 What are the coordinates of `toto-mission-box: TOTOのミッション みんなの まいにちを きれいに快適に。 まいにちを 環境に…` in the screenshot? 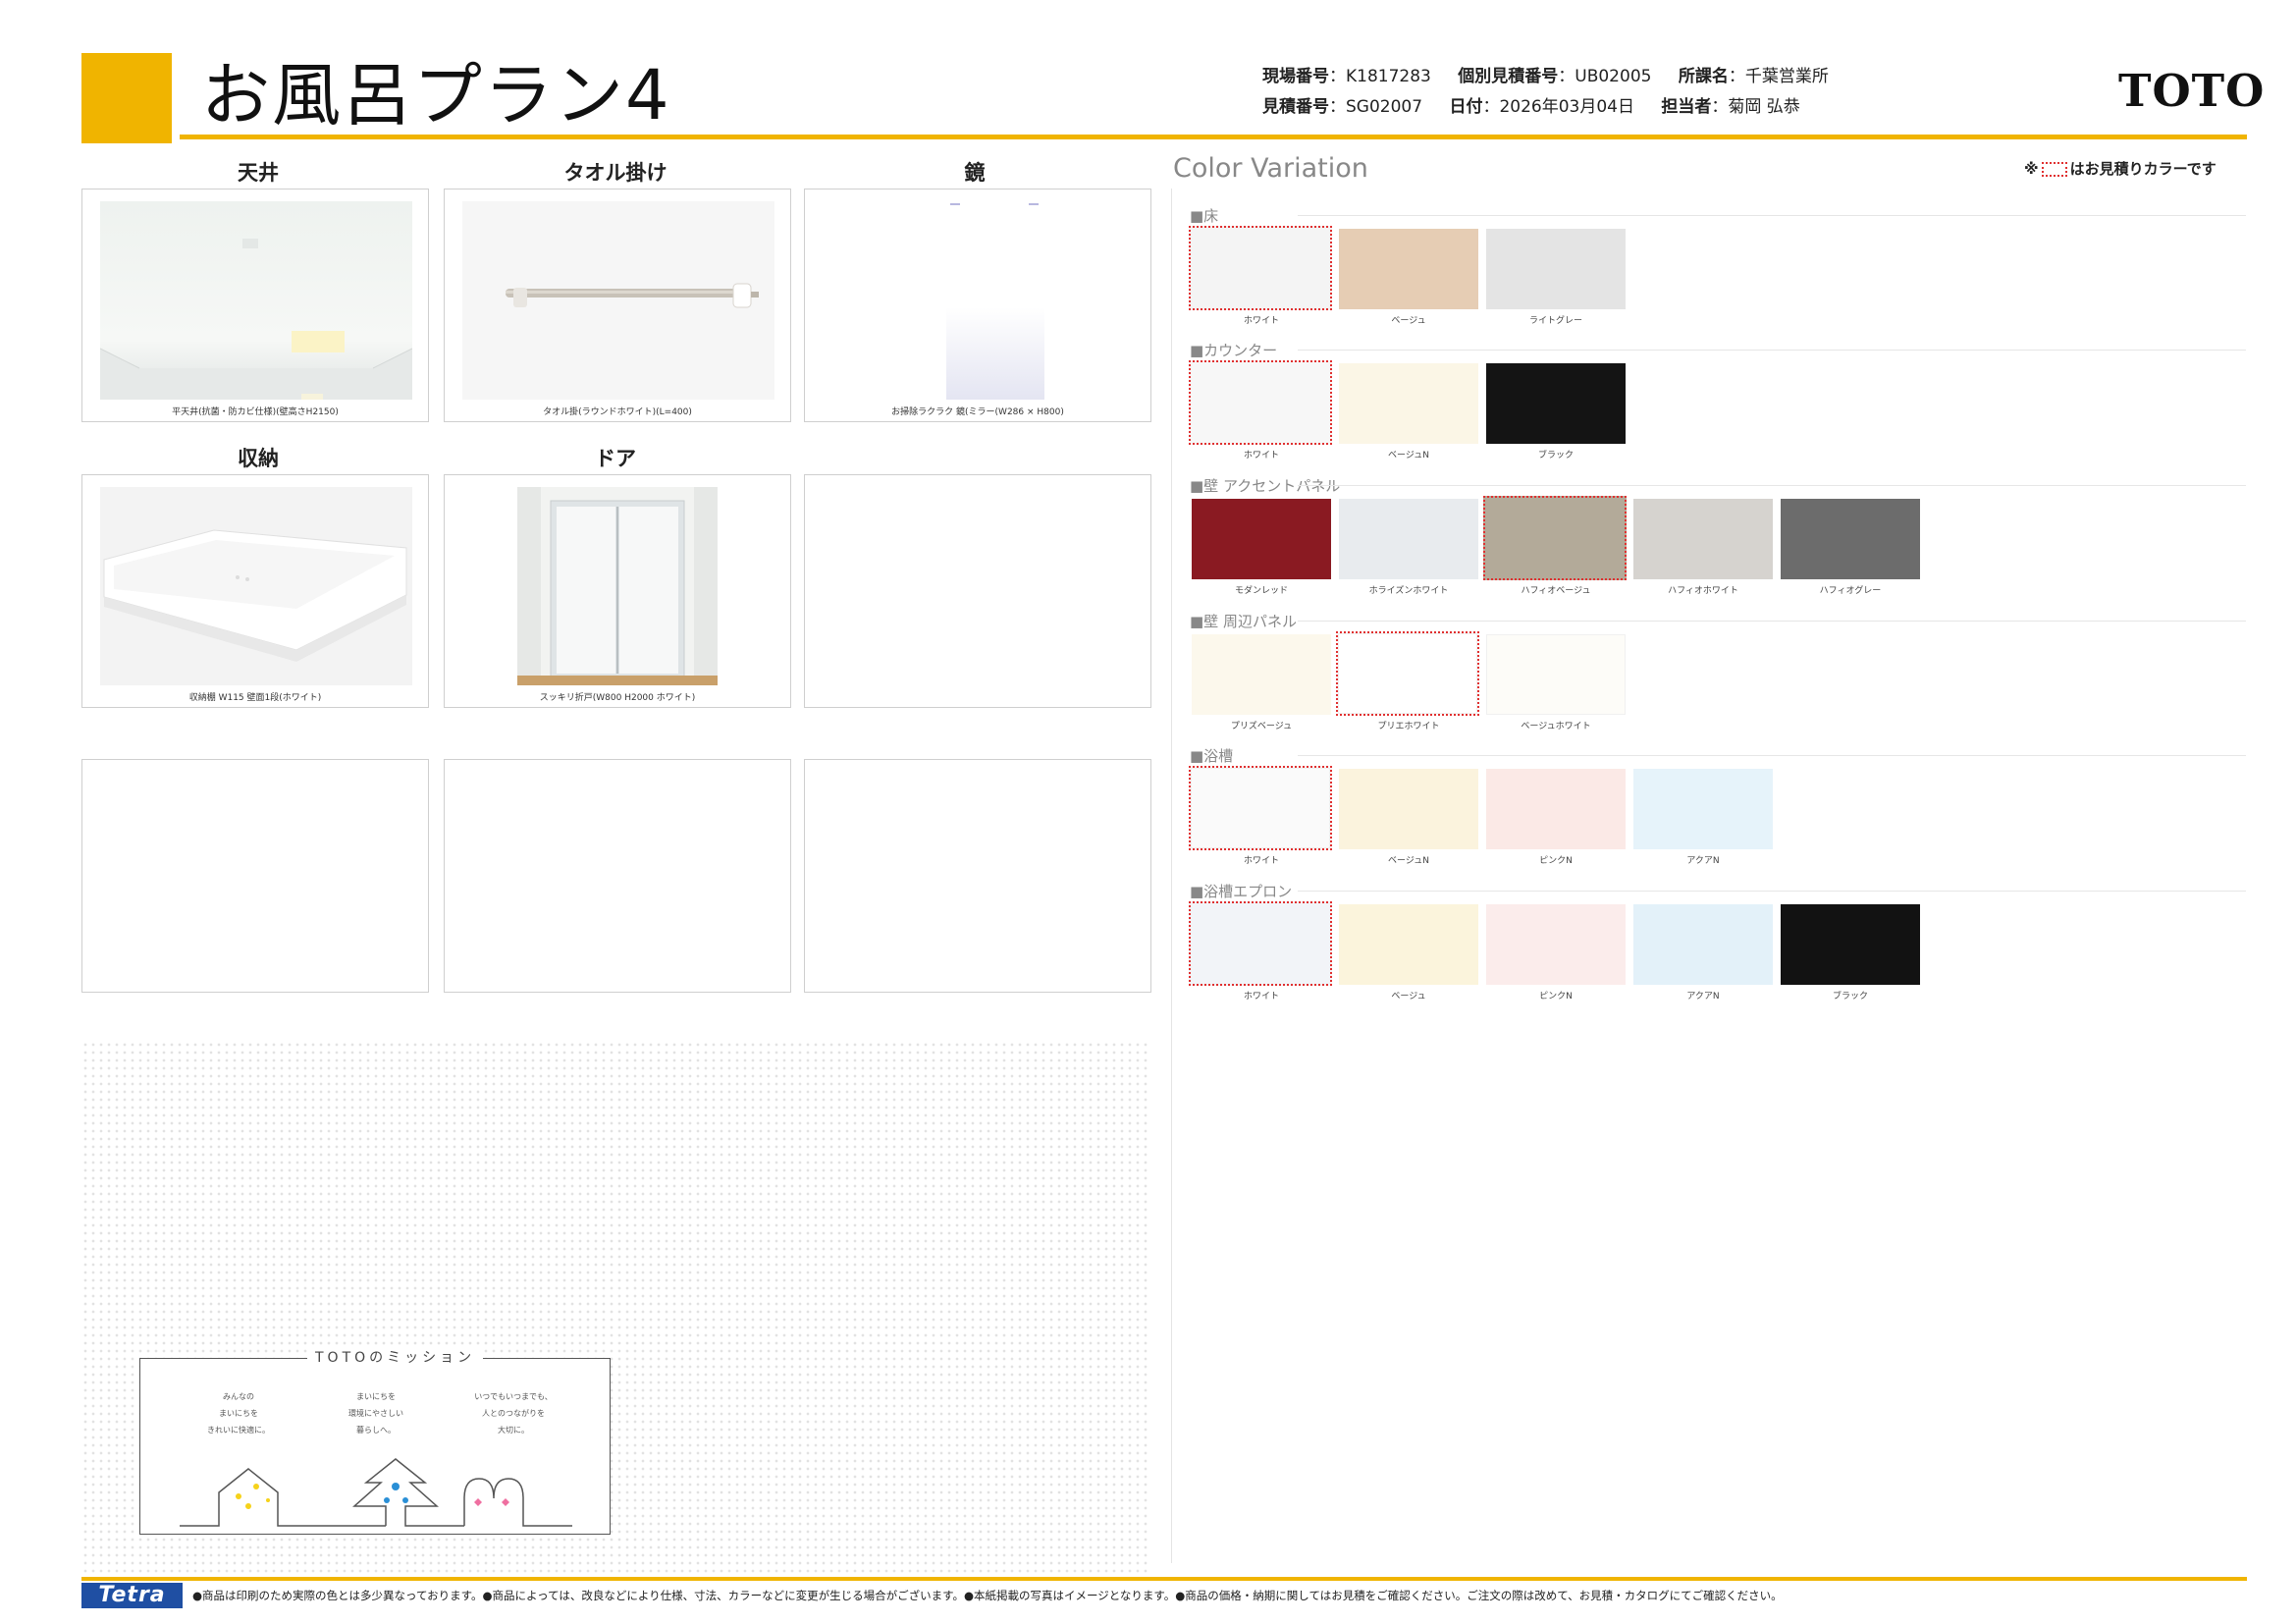 It's located at (375, 1441).